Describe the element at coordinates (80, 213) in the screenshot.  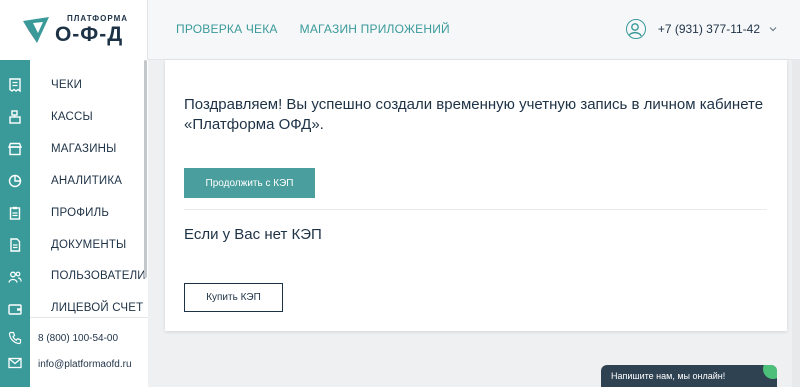
I see `sidebar-item-profile: ПРОФИЛЬ` at that location.